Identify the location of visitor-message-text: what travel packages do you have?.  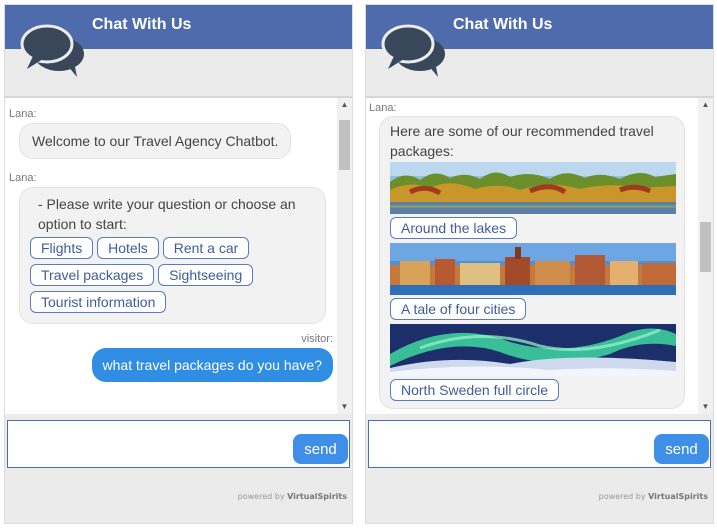
(212, 365).